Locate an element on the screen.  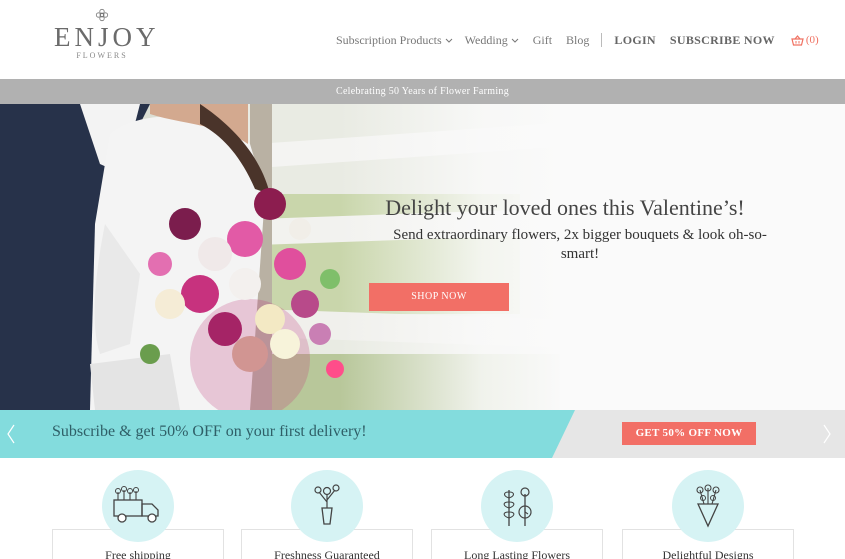
flower-vase-icon is located at coordinates (327, 504).